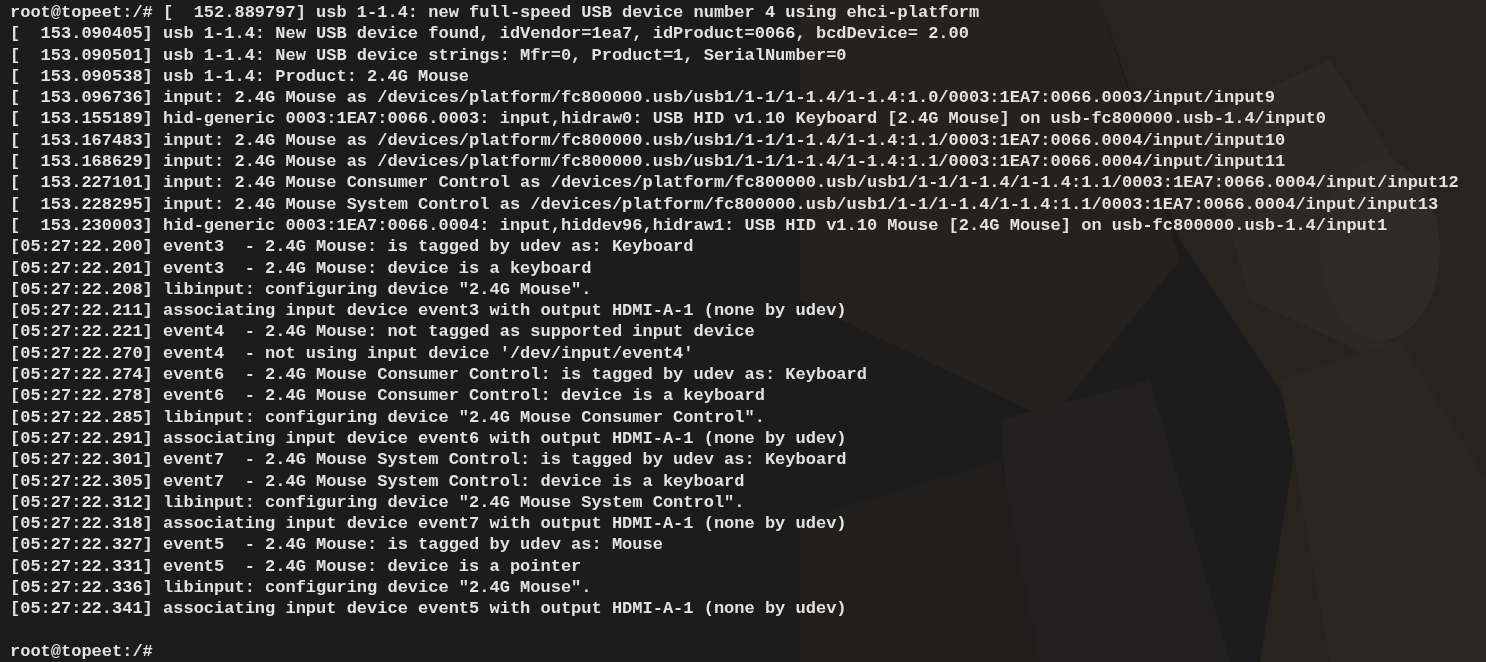 The image size is (1486, 662). I want to click on shell-prompt: root@topeet:/#, so click(81, 651).